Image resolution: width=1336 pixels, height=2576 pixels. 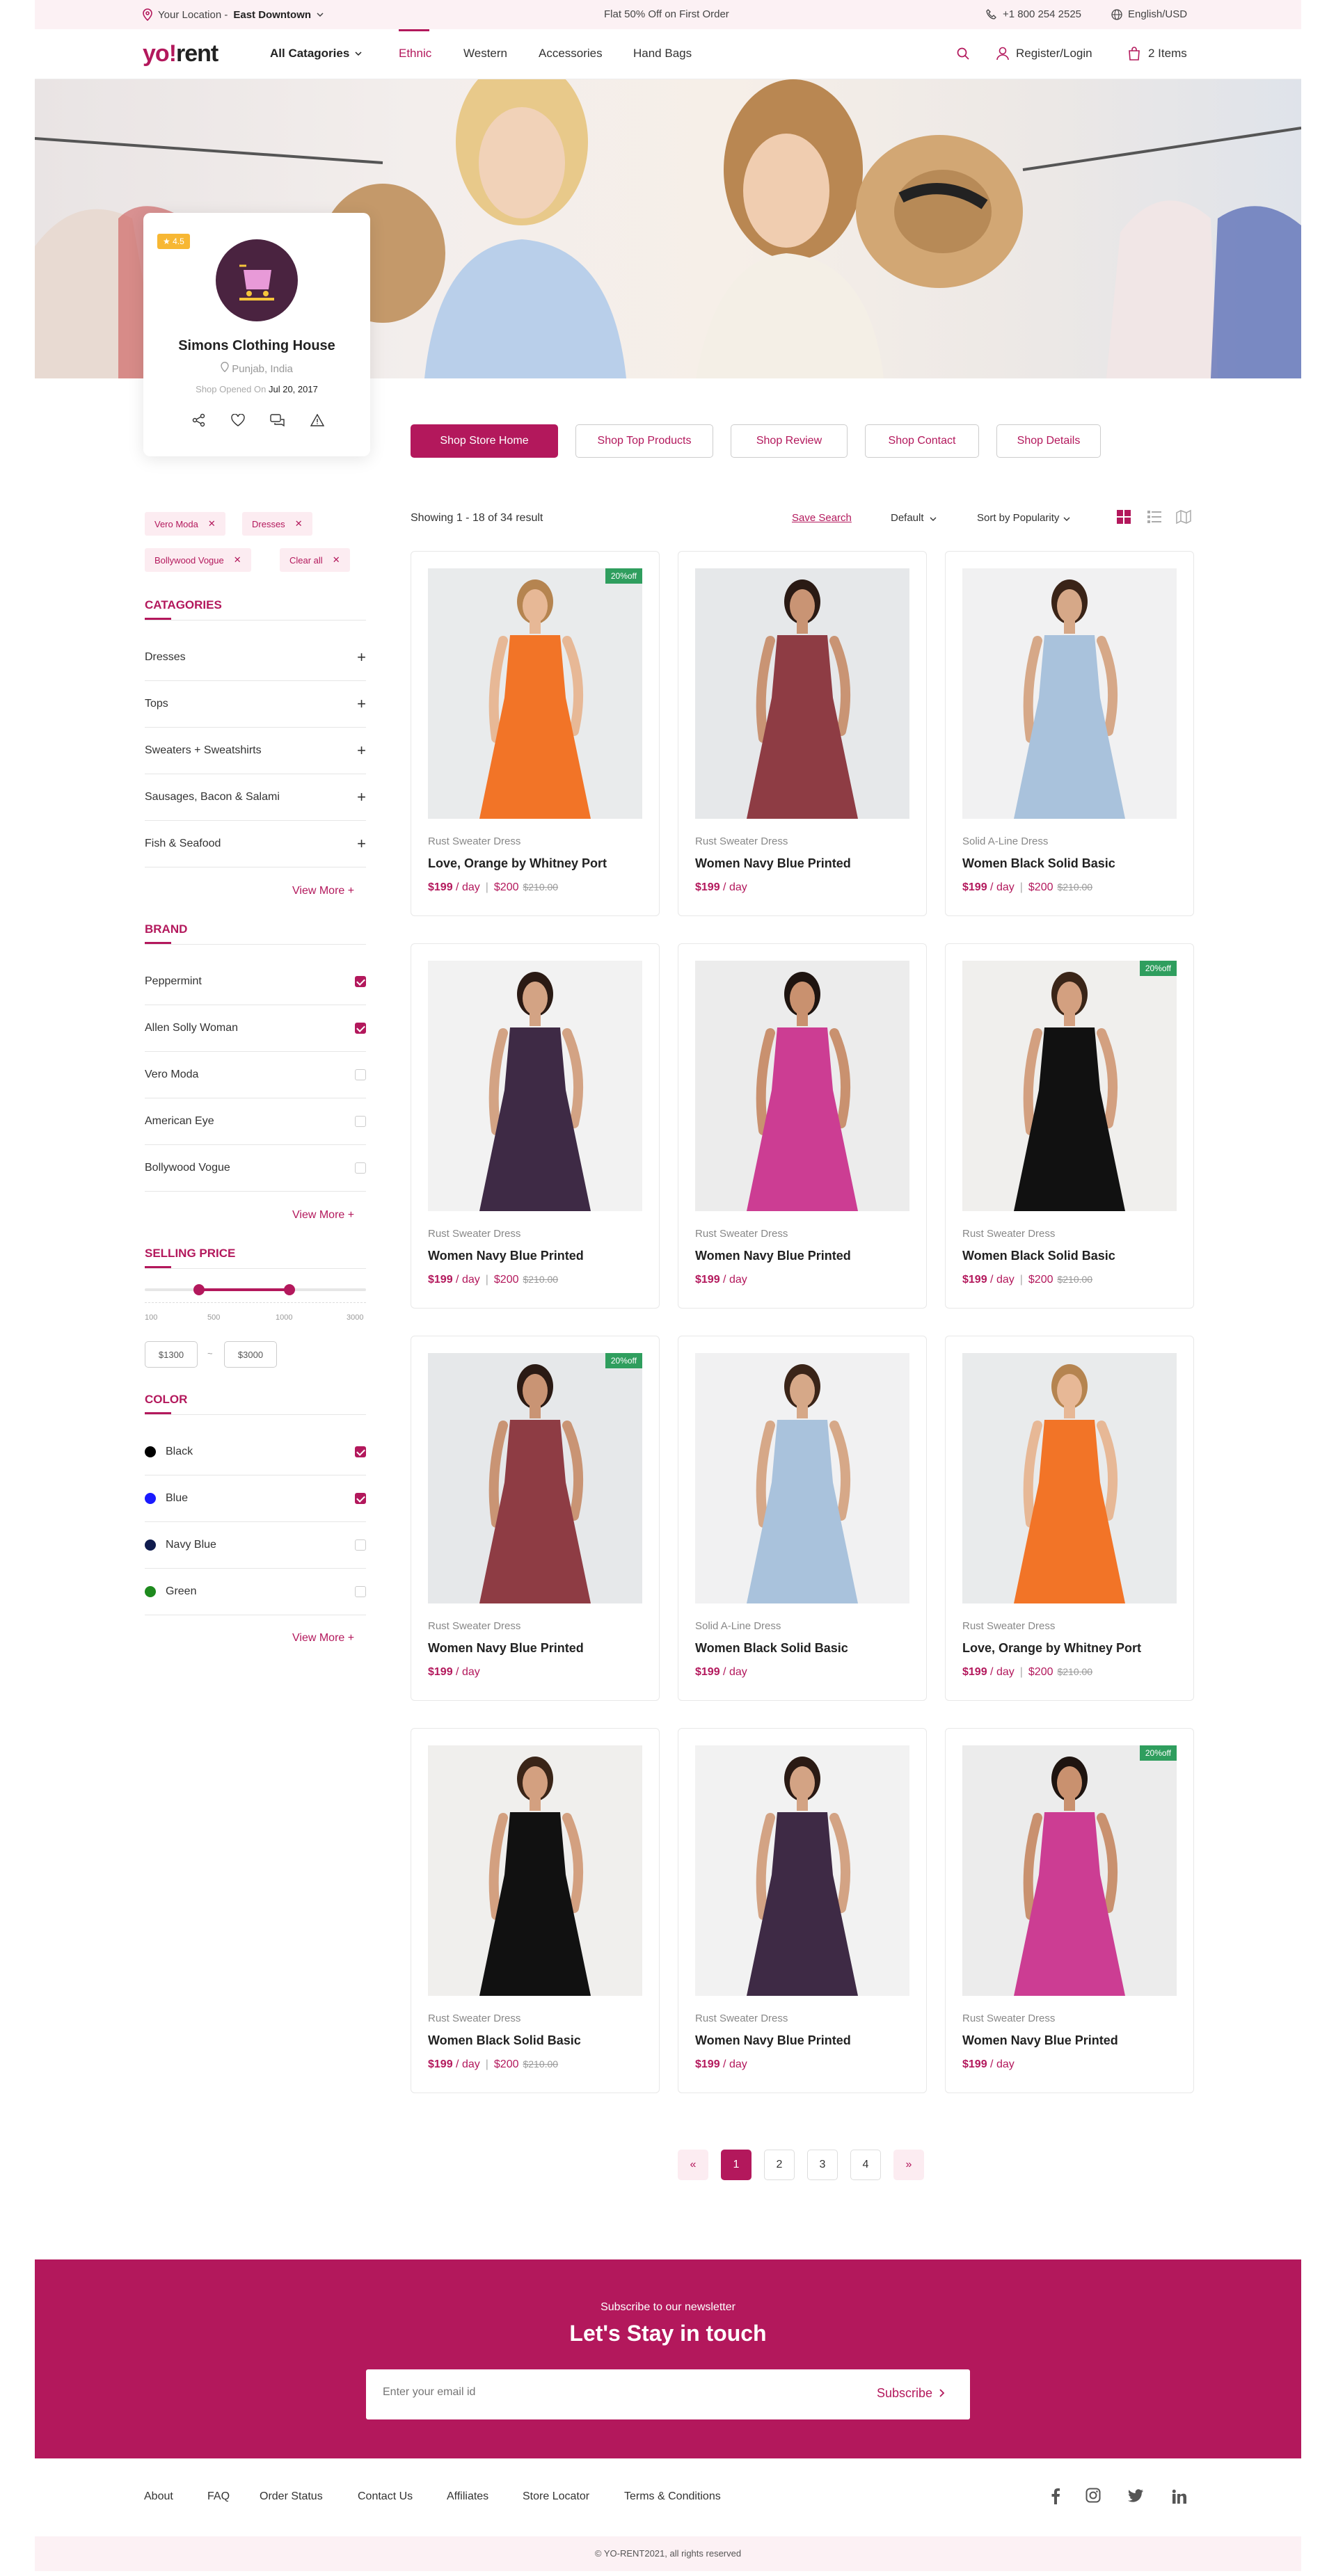 I want to click on categories-view-more: View More +, so click(x=323, y=891).